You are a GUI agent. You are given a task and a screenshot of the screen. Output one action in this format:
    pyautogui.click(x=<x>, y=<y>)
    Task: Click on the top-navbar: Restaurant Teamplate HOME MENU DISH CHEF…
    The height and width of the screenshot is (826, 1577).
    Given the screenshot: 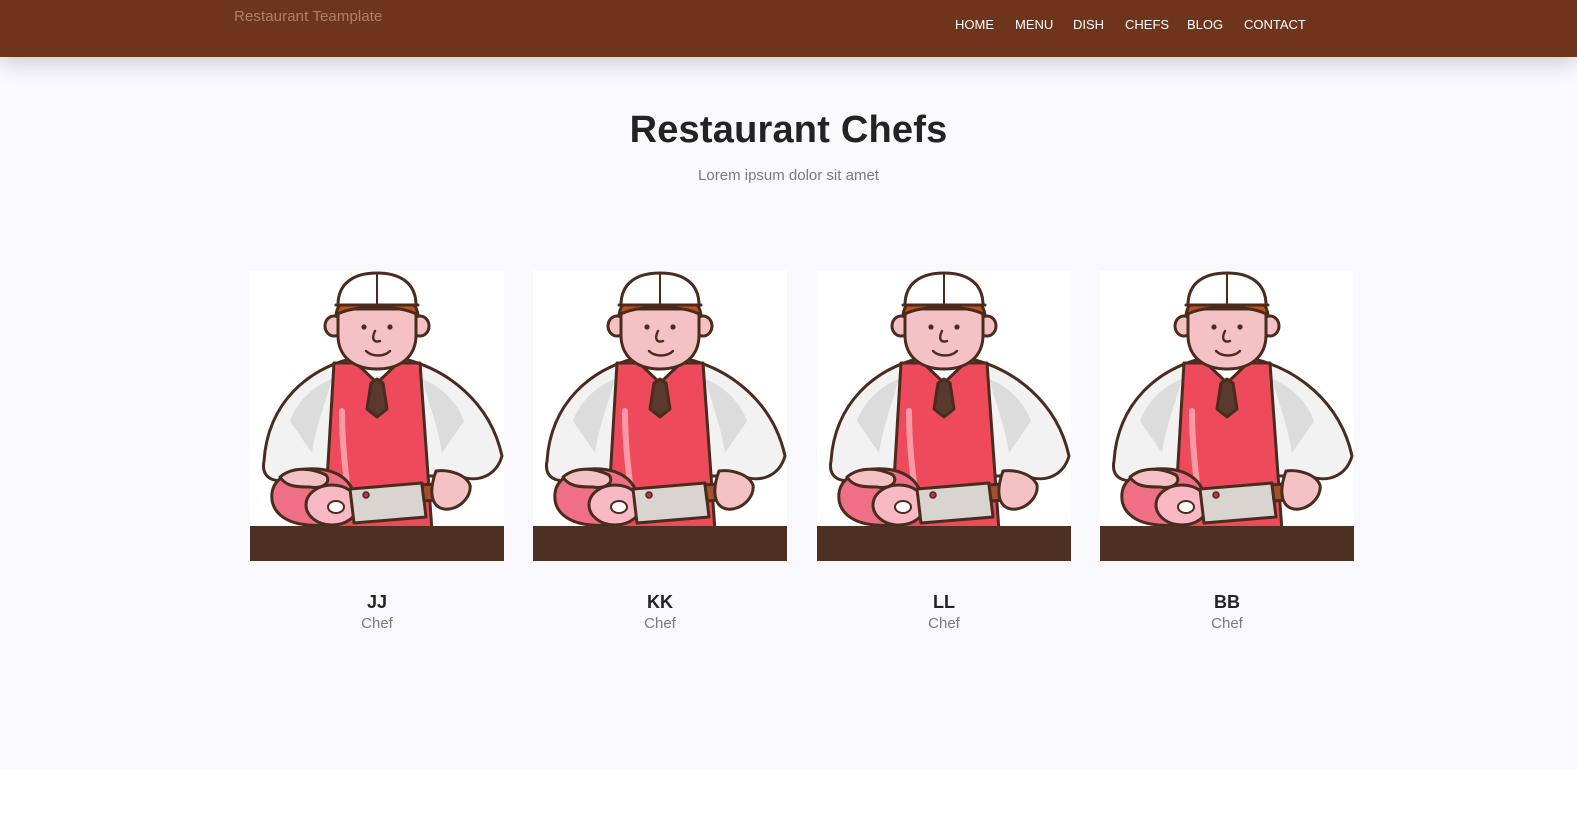 What is the action you would take?
    pyautogui.click(x=788, y=28)
    